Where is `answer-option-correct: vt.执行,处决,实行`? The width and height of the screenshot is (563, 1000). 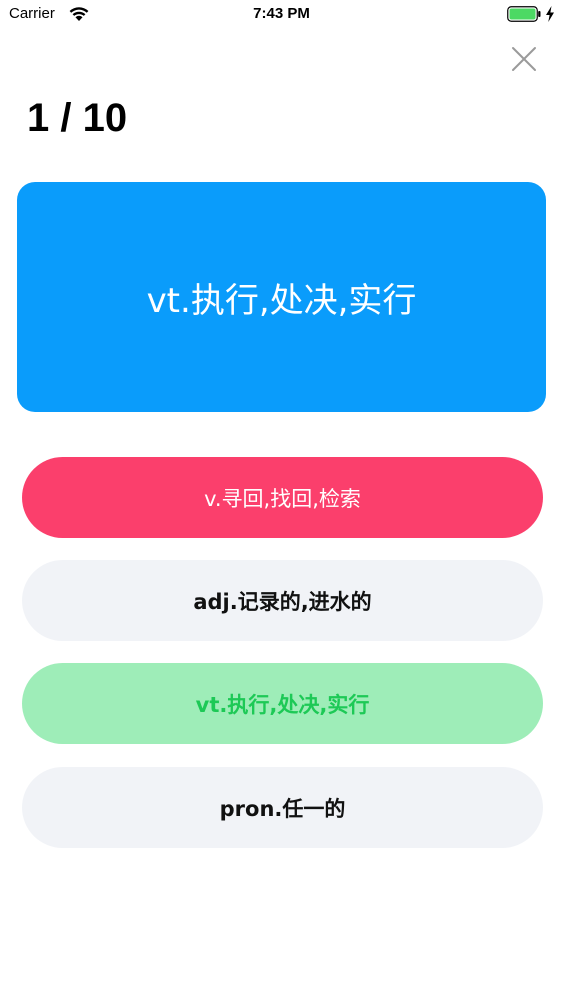 answer-option-correct: vt.执行,处决,实行 is located at coordinates (282, 703).